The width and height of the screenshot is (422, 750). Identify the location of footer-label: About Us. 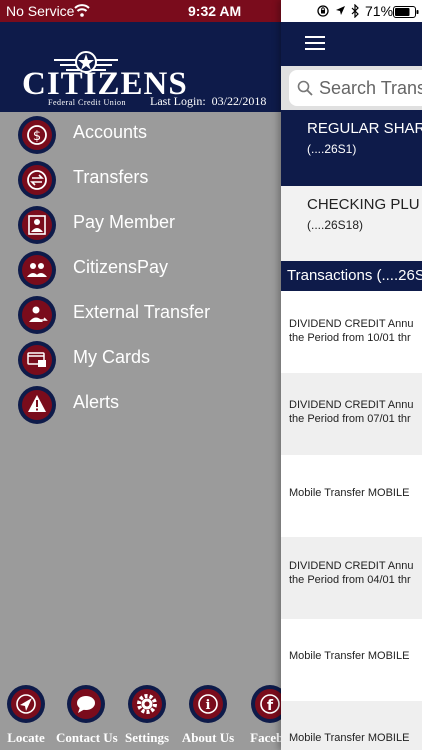
(208, 737).